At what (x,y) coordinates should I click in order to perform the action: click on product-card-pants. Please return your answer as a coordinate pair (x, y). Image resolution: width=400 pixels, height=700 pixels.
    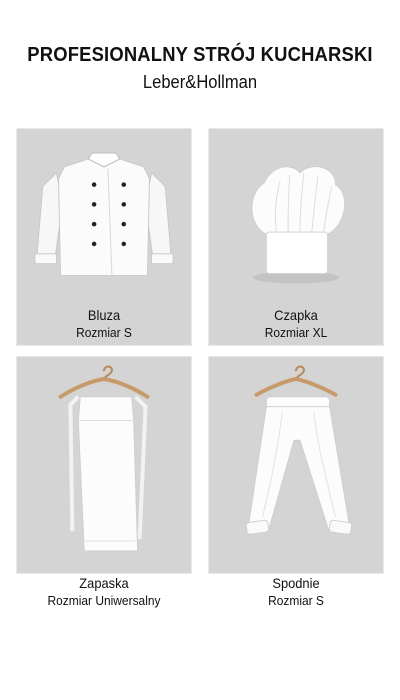
    Looking at the image, I should click on (296, 465).